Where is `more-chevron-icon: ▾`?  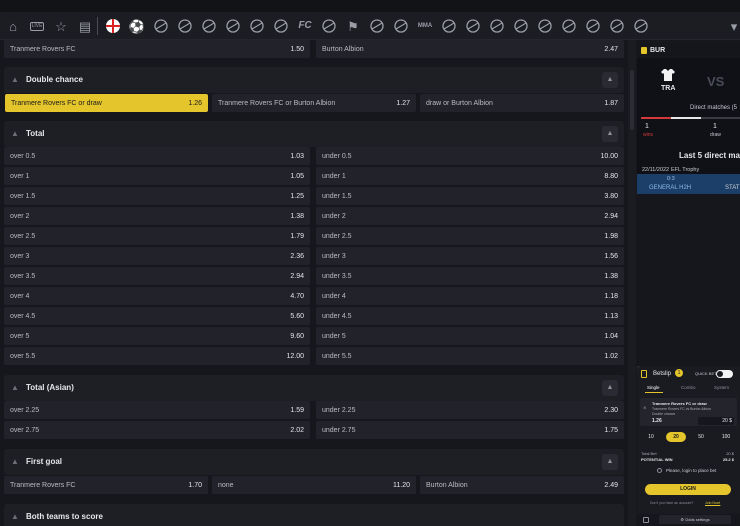 more-chevron-icon: ▾ is located at coordinates (732, 26).